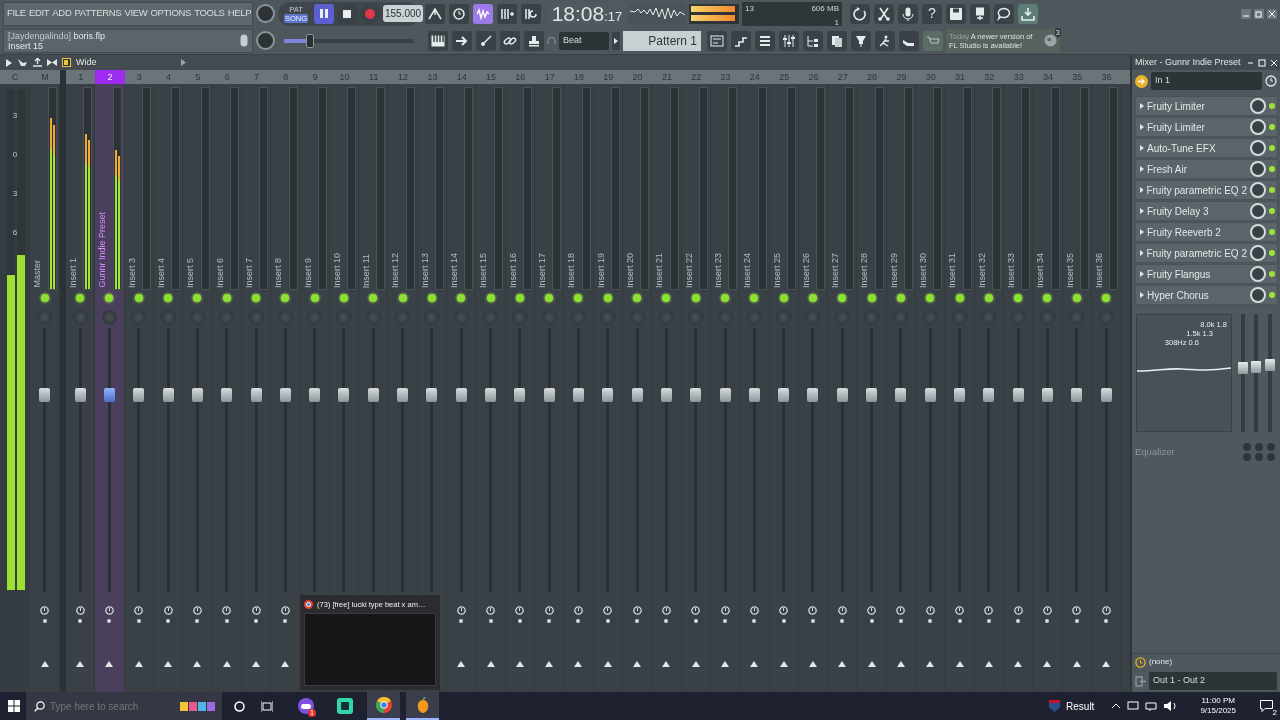 Image resolution: width=1280 pixels, height=720 pixels. What do you see at coordinates (1206, 232) in the screenshot?
I see `effect-slot: Fruity Reeverb 2` at bounding box center [1206, 232].